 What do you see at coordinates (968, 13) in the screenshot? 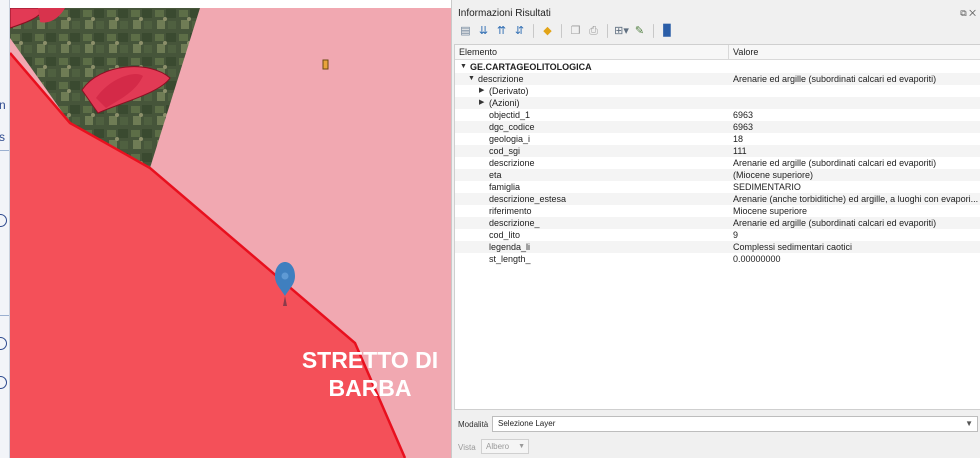
I see `panel-window-controls: ⧉ ✕` at bounding box center [968, 13].